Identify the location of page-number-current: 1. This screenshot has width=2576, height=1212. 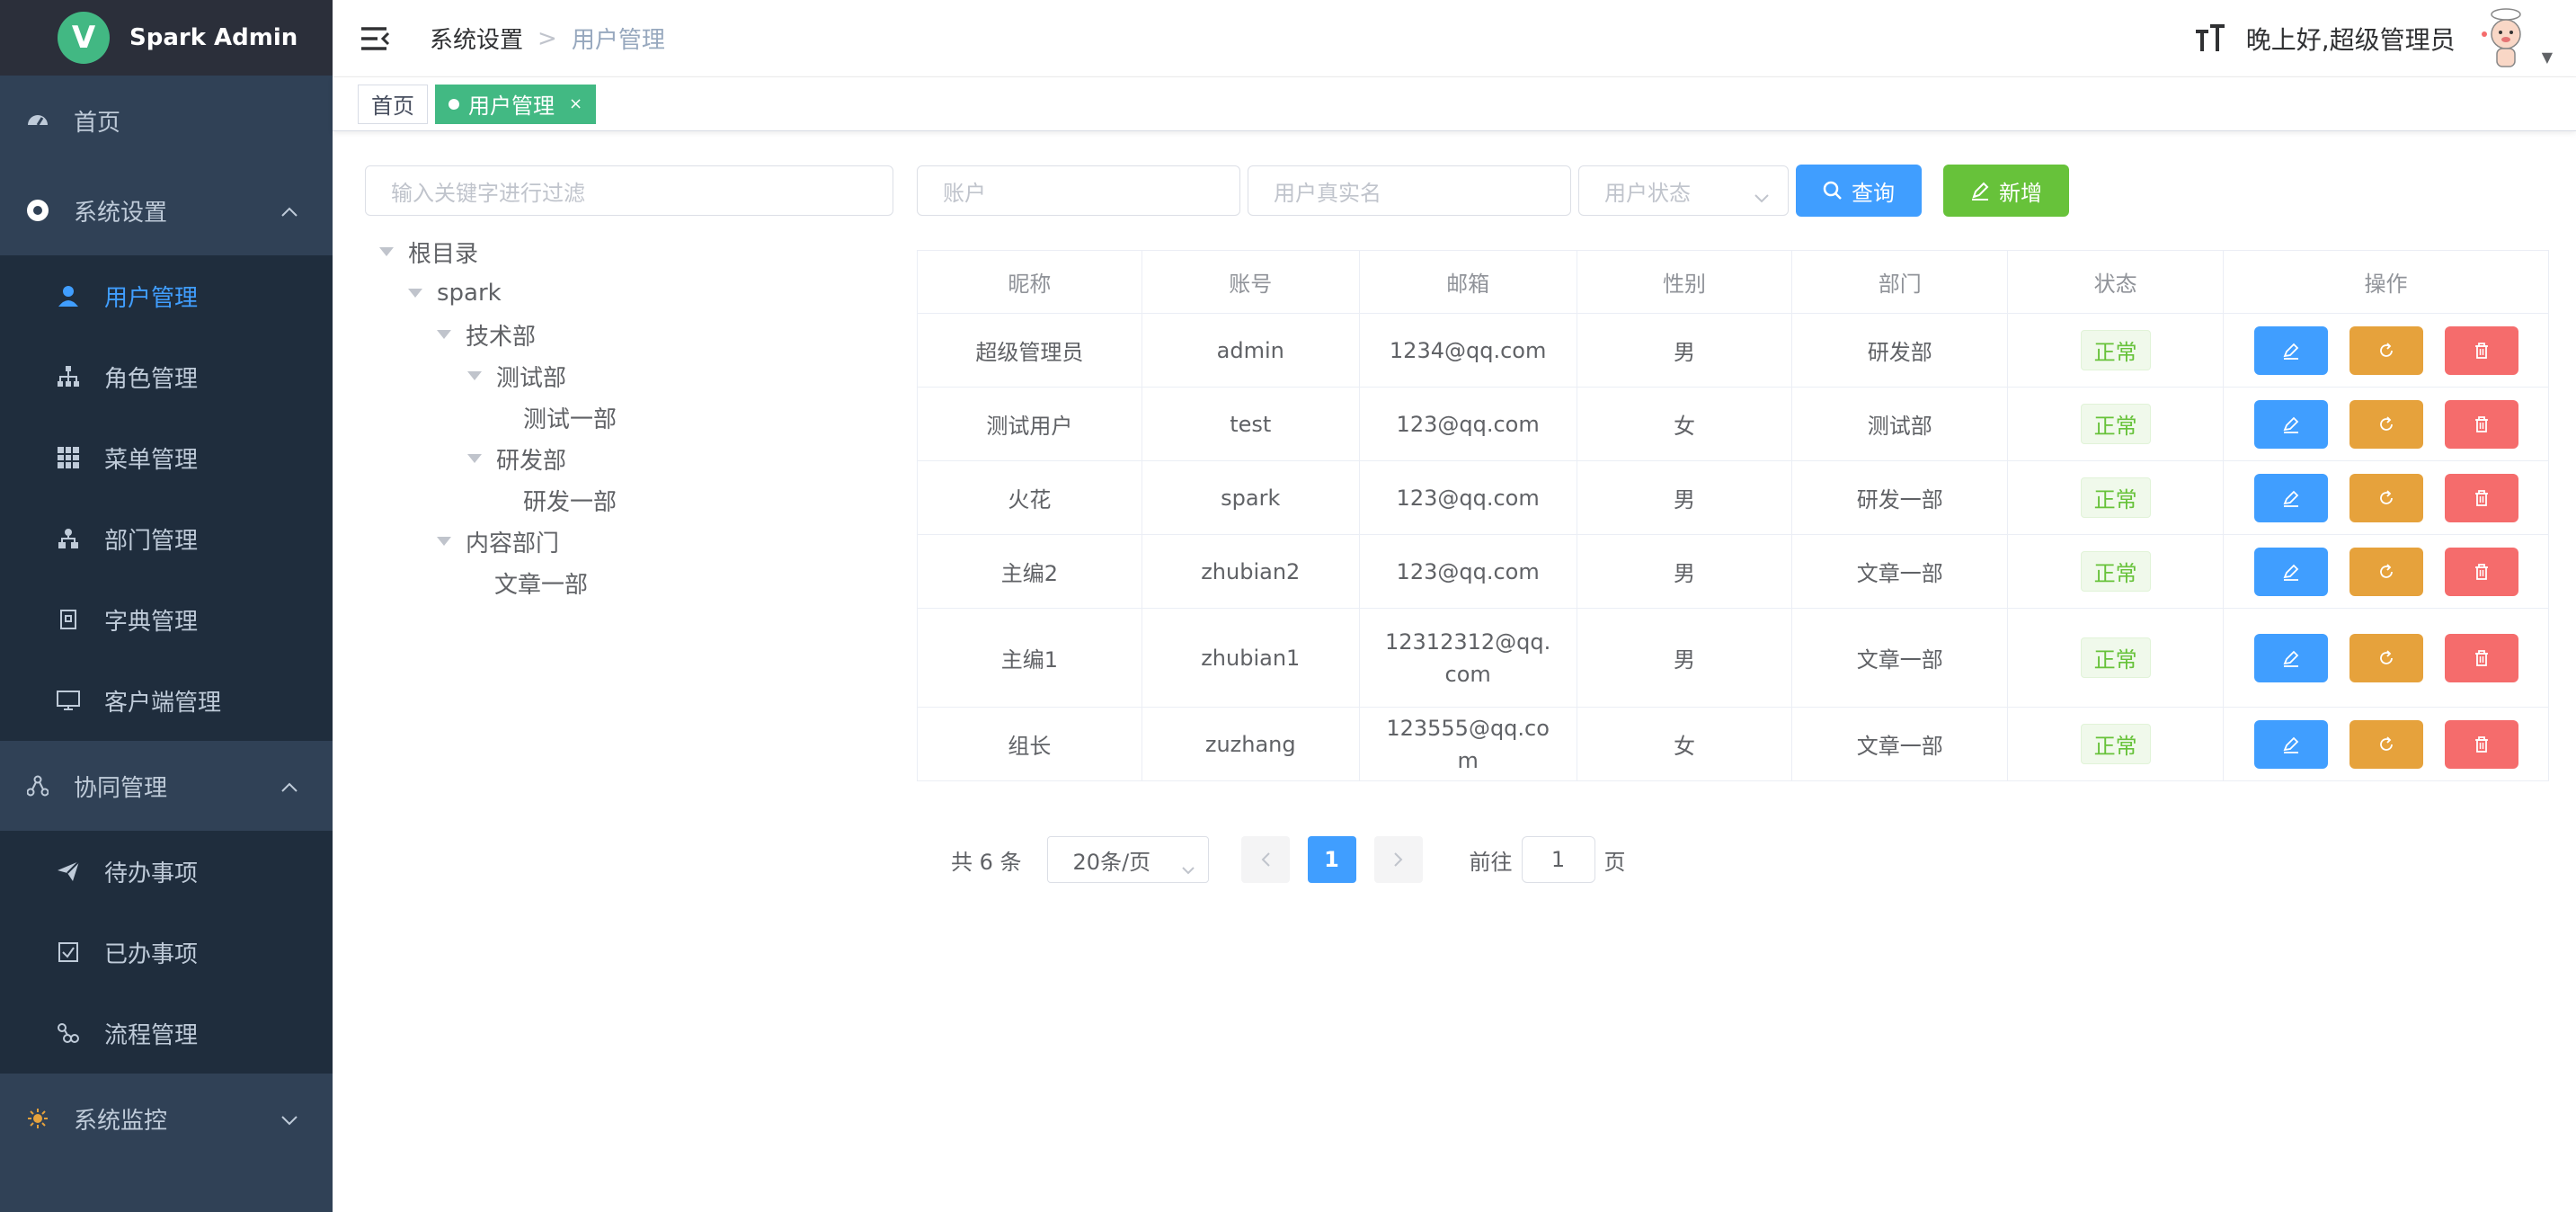
(1331, 859).